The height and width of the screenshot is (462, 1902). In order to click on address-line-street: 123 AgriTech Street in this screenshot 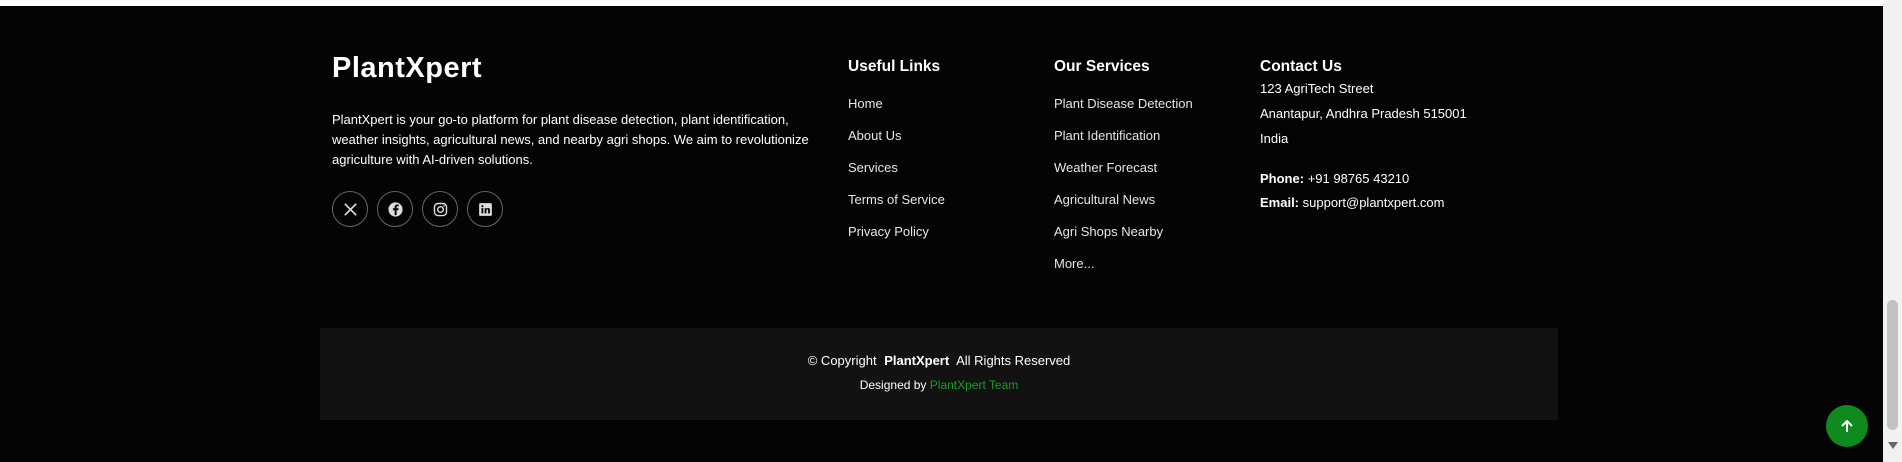, I will do `click(1317, 88)`.